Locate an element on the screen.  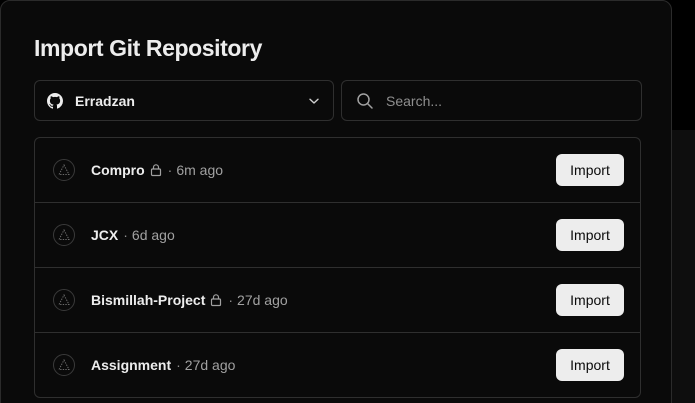
repository-updated-time: 6d ago is located at coordinates (153, 235).